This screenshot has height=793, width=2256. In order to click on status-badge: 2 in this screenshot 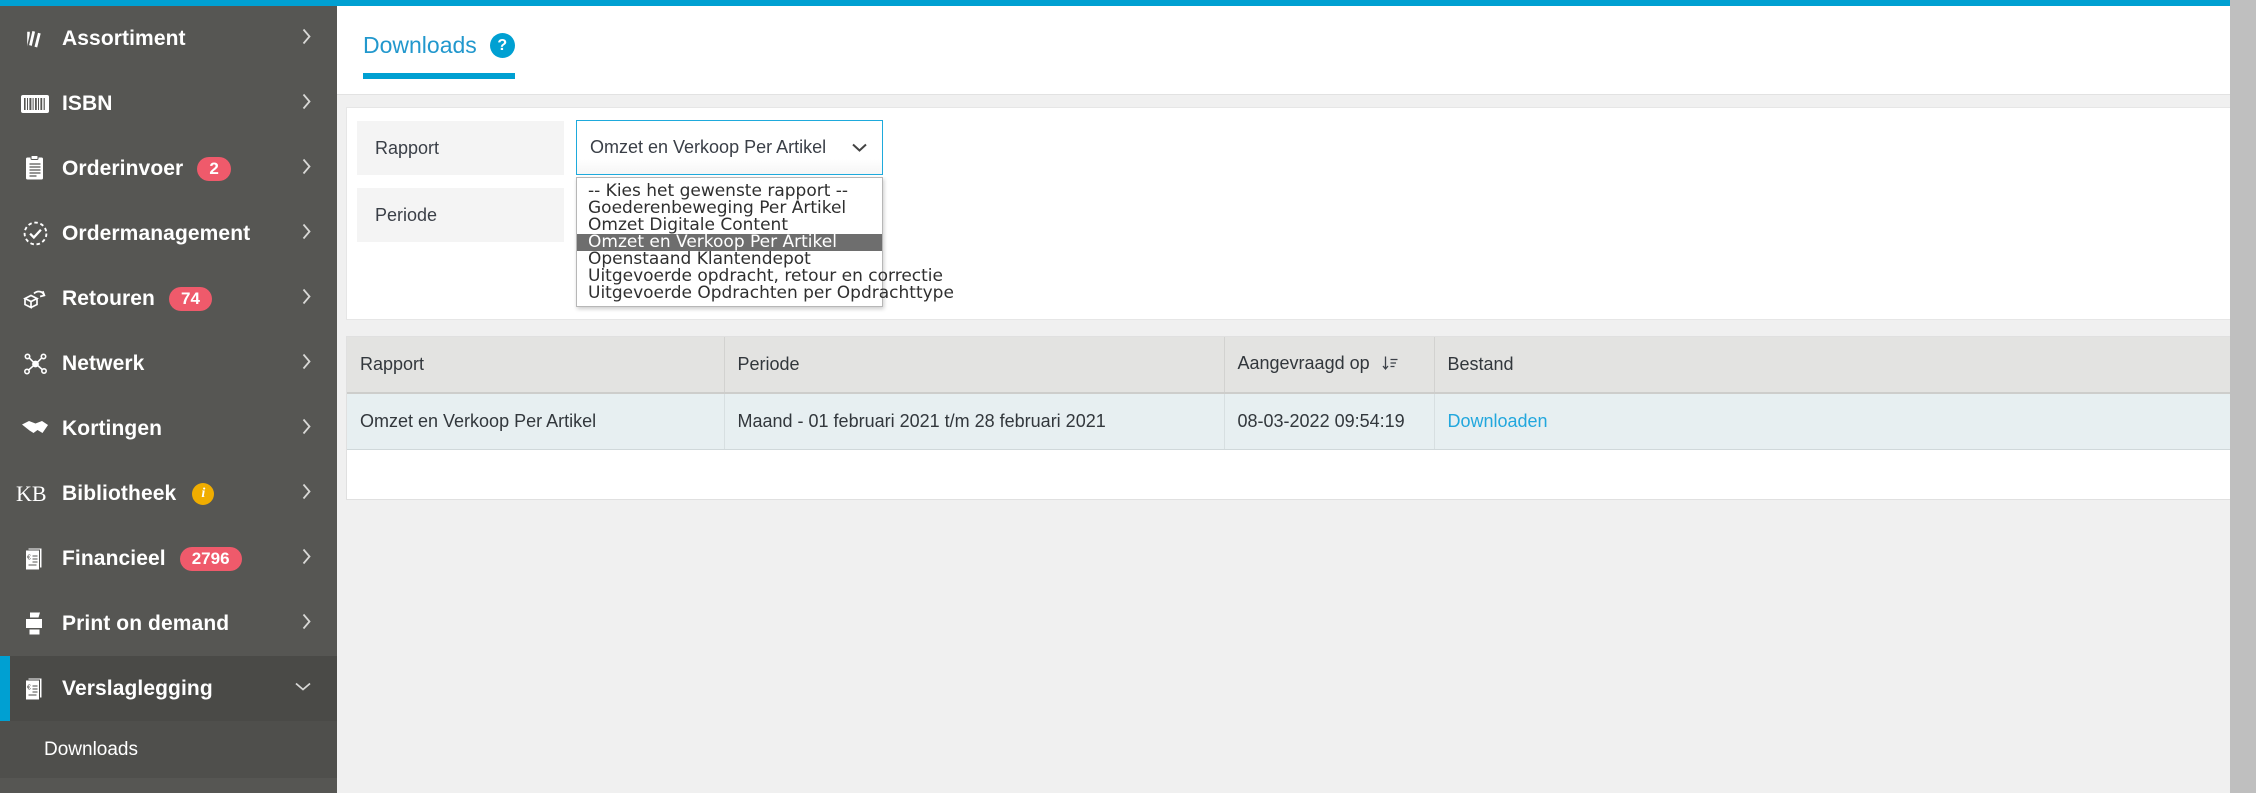, I will do `click(214, 168)`.